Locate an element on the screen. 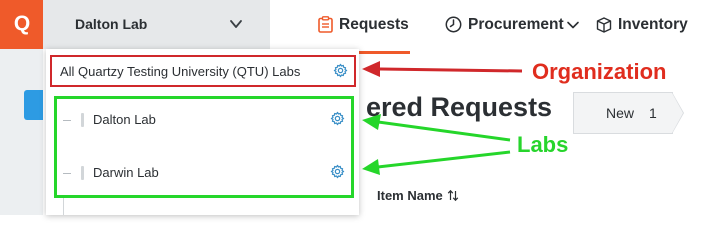  labs-annotation: Labs is located at coordinates (543, 144).